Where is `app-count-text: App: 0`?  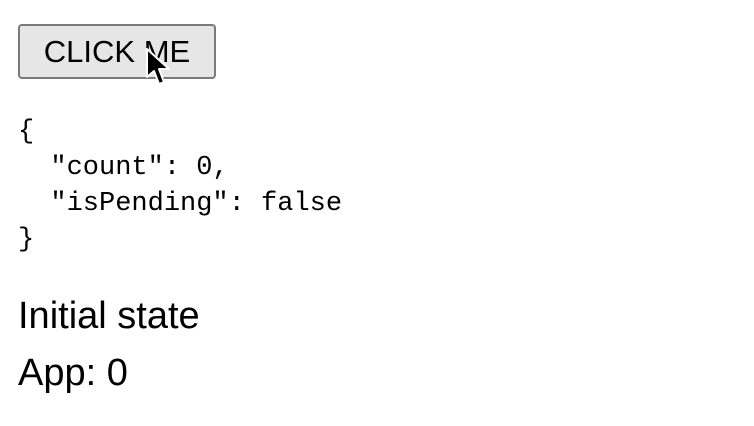 app-count-text: App: 0 is located at coordinates (73, 373).